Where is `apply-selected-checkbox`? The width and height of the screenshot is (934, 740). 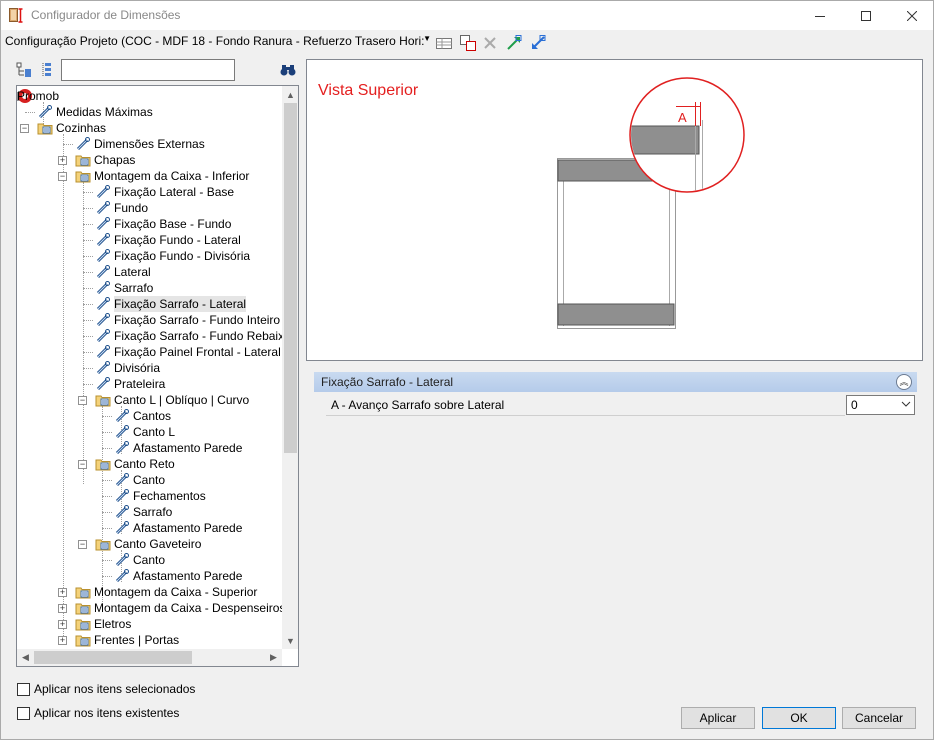 apply-selected-checkbox is located at coordinates (23, 689).